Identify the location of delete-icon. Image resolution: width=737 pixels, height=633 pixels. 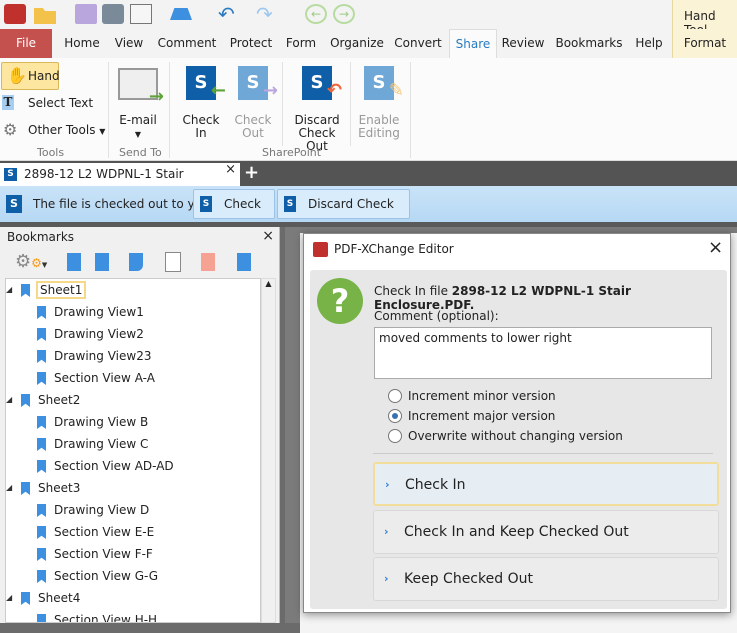
(208, 262).